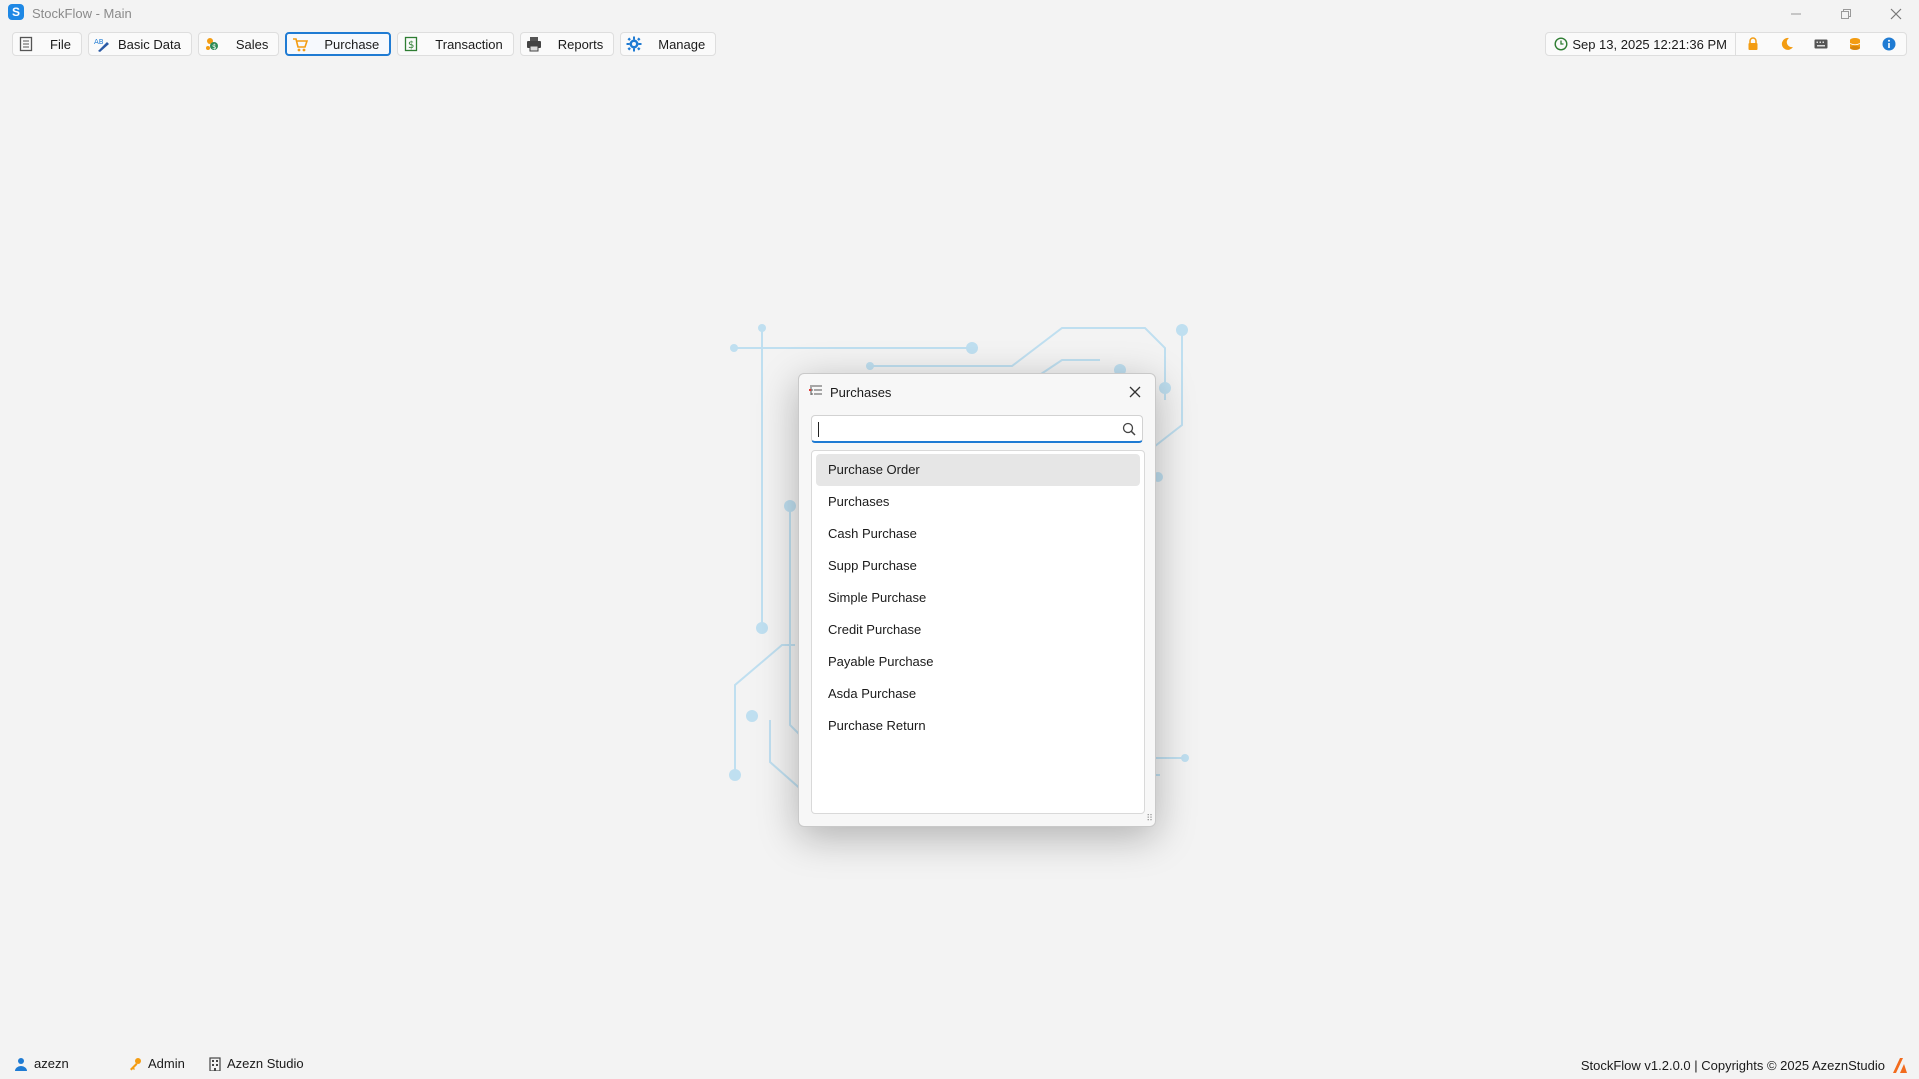 Image resolution: width=1919 pixels, height=1079 pixels. I want to click on menu-basic-data-button: AB Basic Data, so click(139, 44).